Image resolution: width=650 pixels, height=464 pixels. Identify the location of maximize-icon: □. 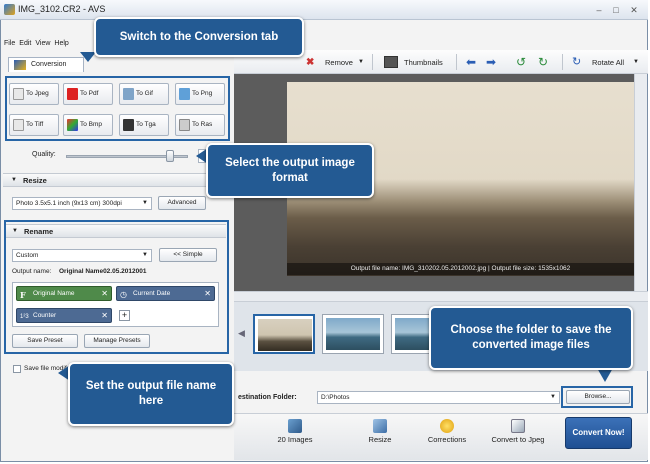
(616, 10).